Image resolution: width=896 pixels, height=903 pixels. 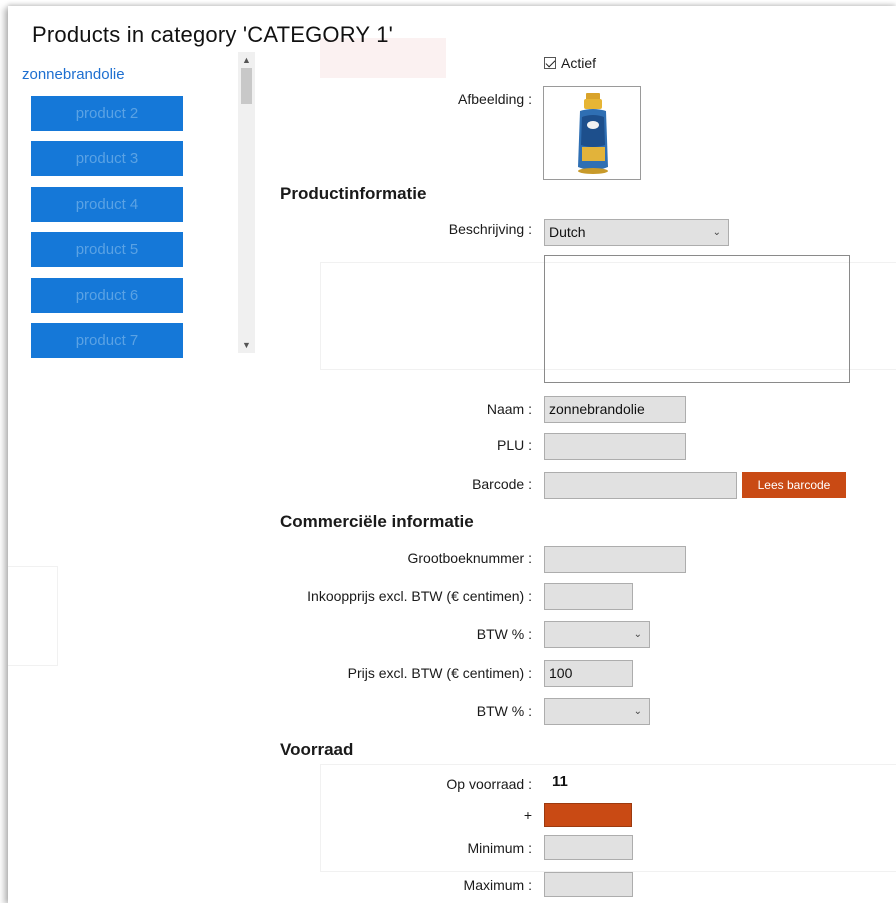 What do you see at coordinates (588, 815) in the screenshot?
I see `add-stock-field` at bounding box center [588, 815].